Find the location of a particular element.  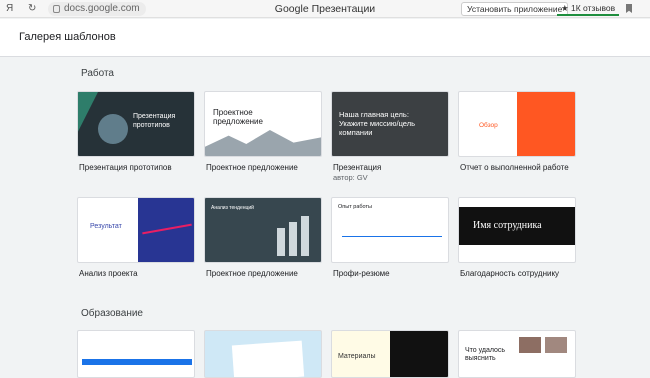

template-card-edu-4: Что удалось выяснить is located at coordinates (517, 354).